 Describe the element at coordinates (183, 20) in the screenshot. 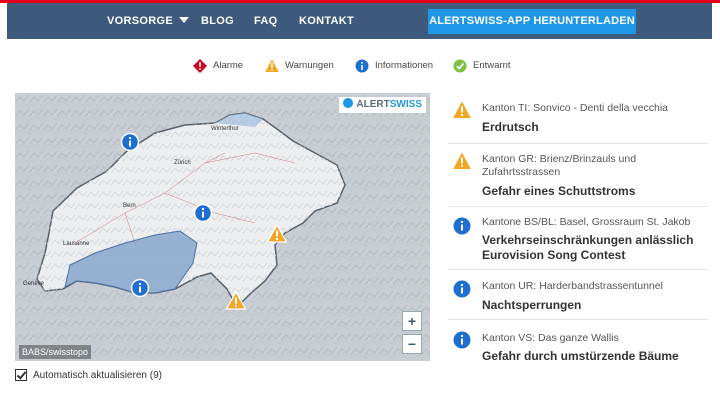

I see `caret-down-icon` at that location.